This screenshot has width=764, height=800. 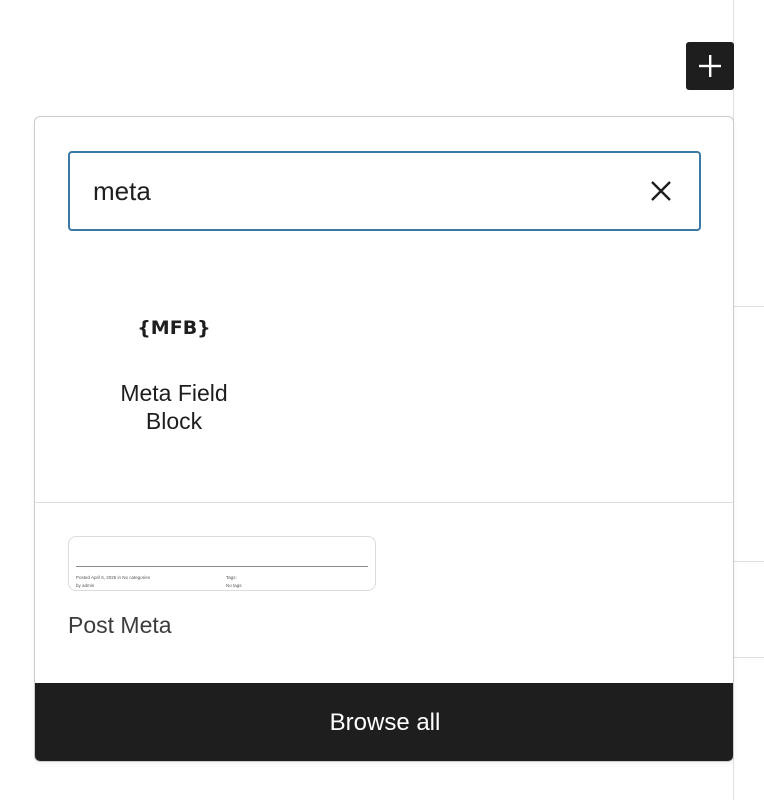 I want to click on close-icon, so click(x=661, y=191).